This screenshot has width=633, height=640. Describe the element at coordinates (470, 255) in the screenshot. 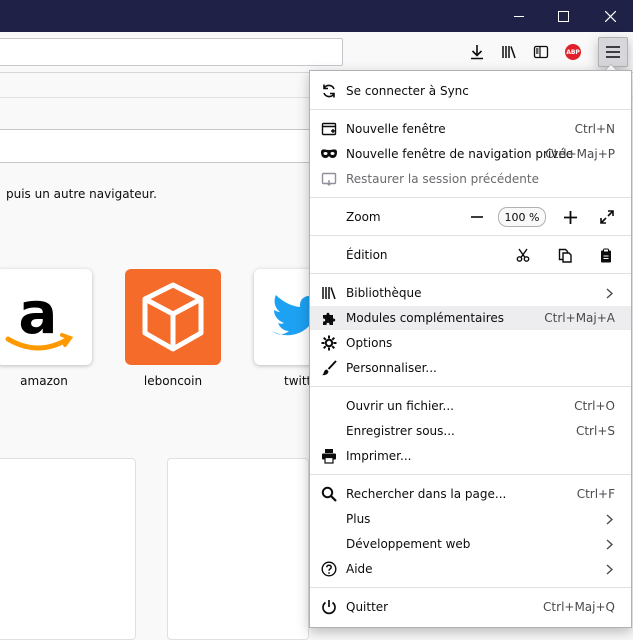

I see `menu-row-edit: Édition` at that location.